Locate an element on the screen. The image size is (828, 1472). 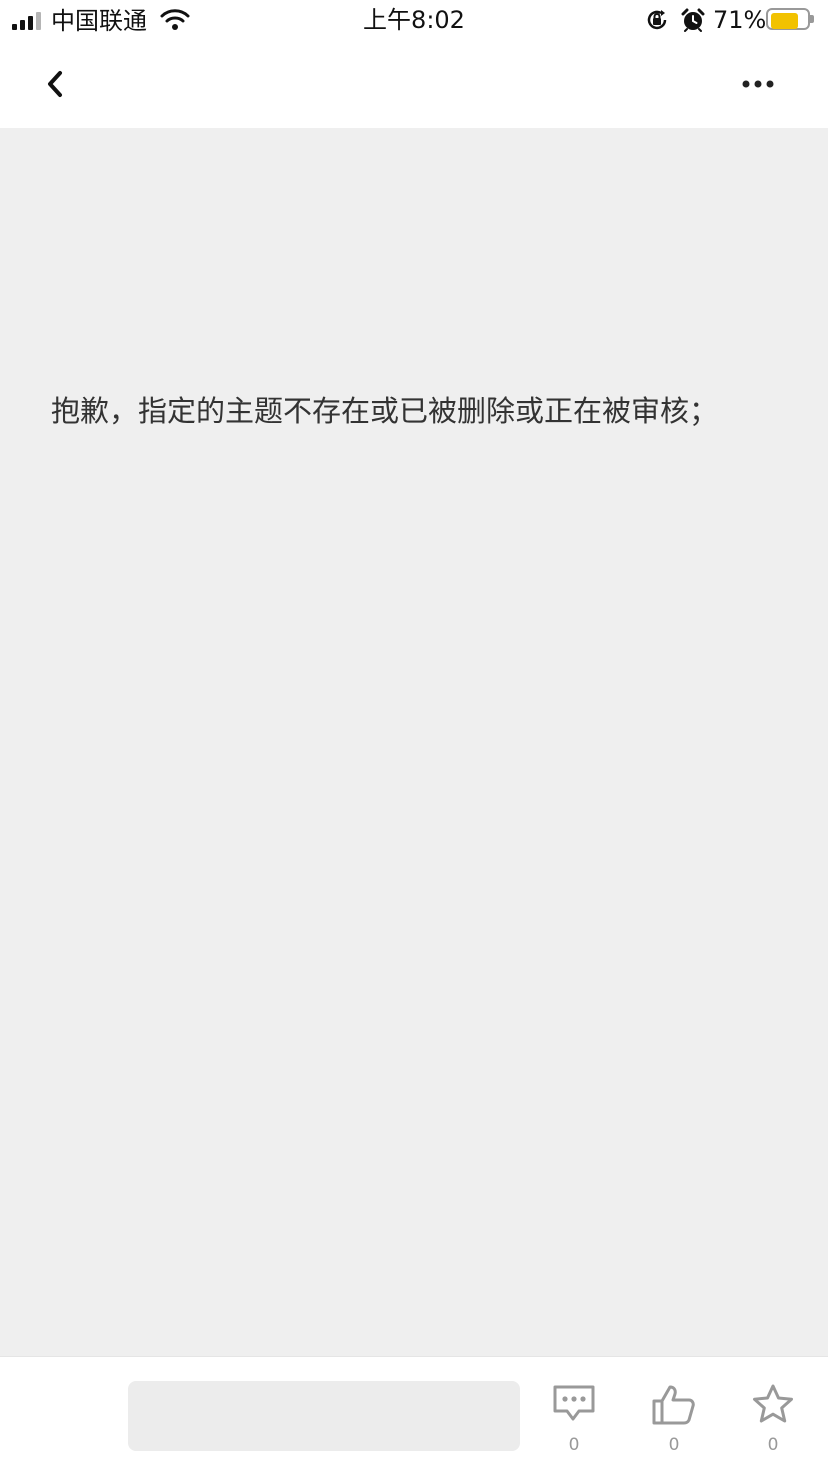
battery-cap is located at coordinates (812, 19).